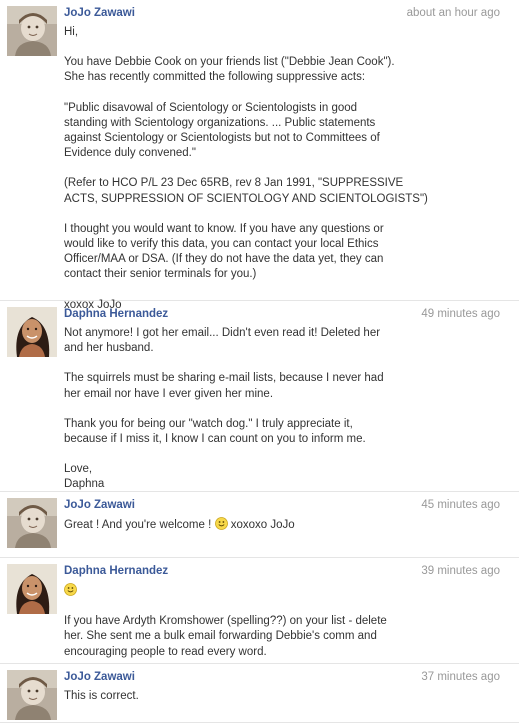 Image resolution: width=519 pixels, height=723 pixels. Describe the element at coordinates (101, 696) in the screenshot. I see `message-paragraph: This is correct.` at that location.